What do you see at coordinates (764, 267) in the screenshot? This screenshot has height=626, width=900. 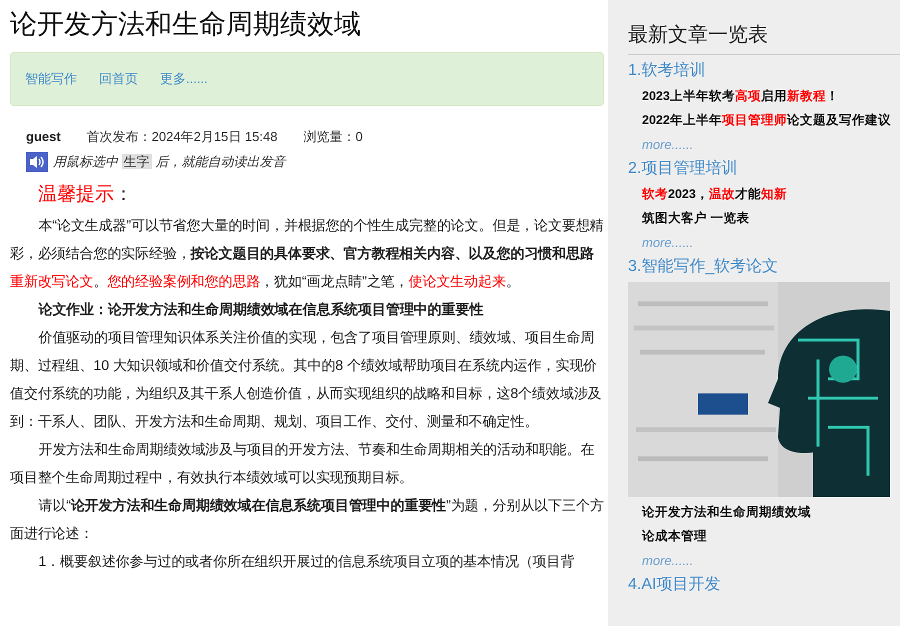 I see `section-heading: 3.智能写作_软考论文` at bounding box center [764, 267].